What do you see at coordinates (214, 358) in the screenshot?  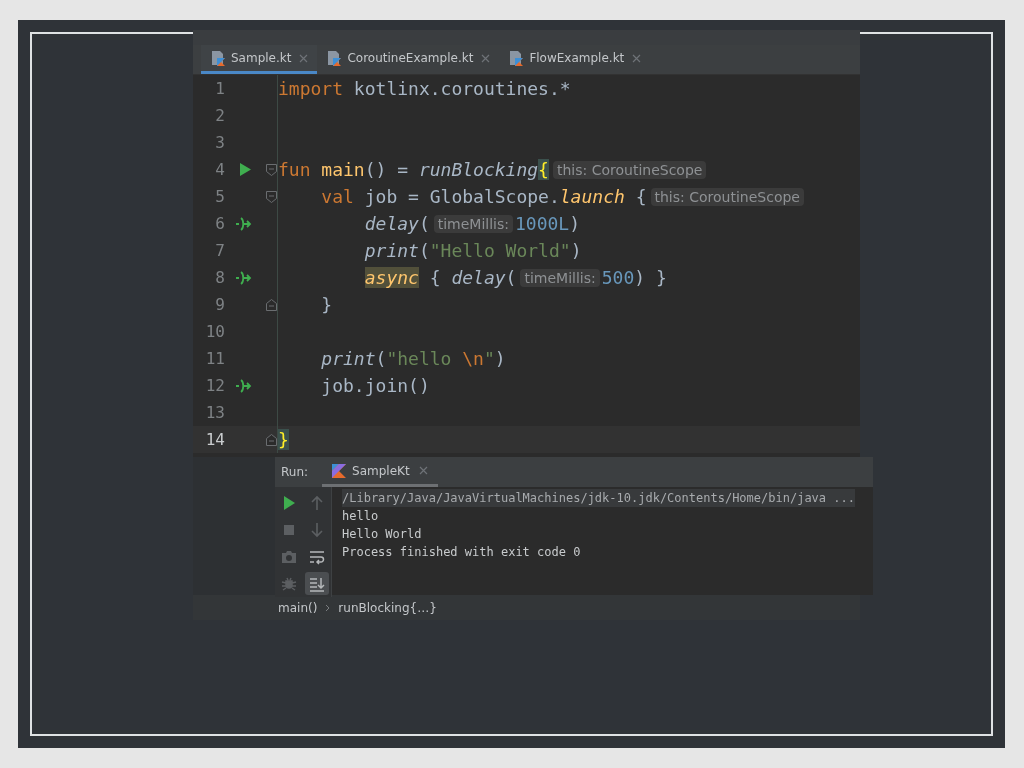 I see `line-number: 11` at bounding box center [214, 358].